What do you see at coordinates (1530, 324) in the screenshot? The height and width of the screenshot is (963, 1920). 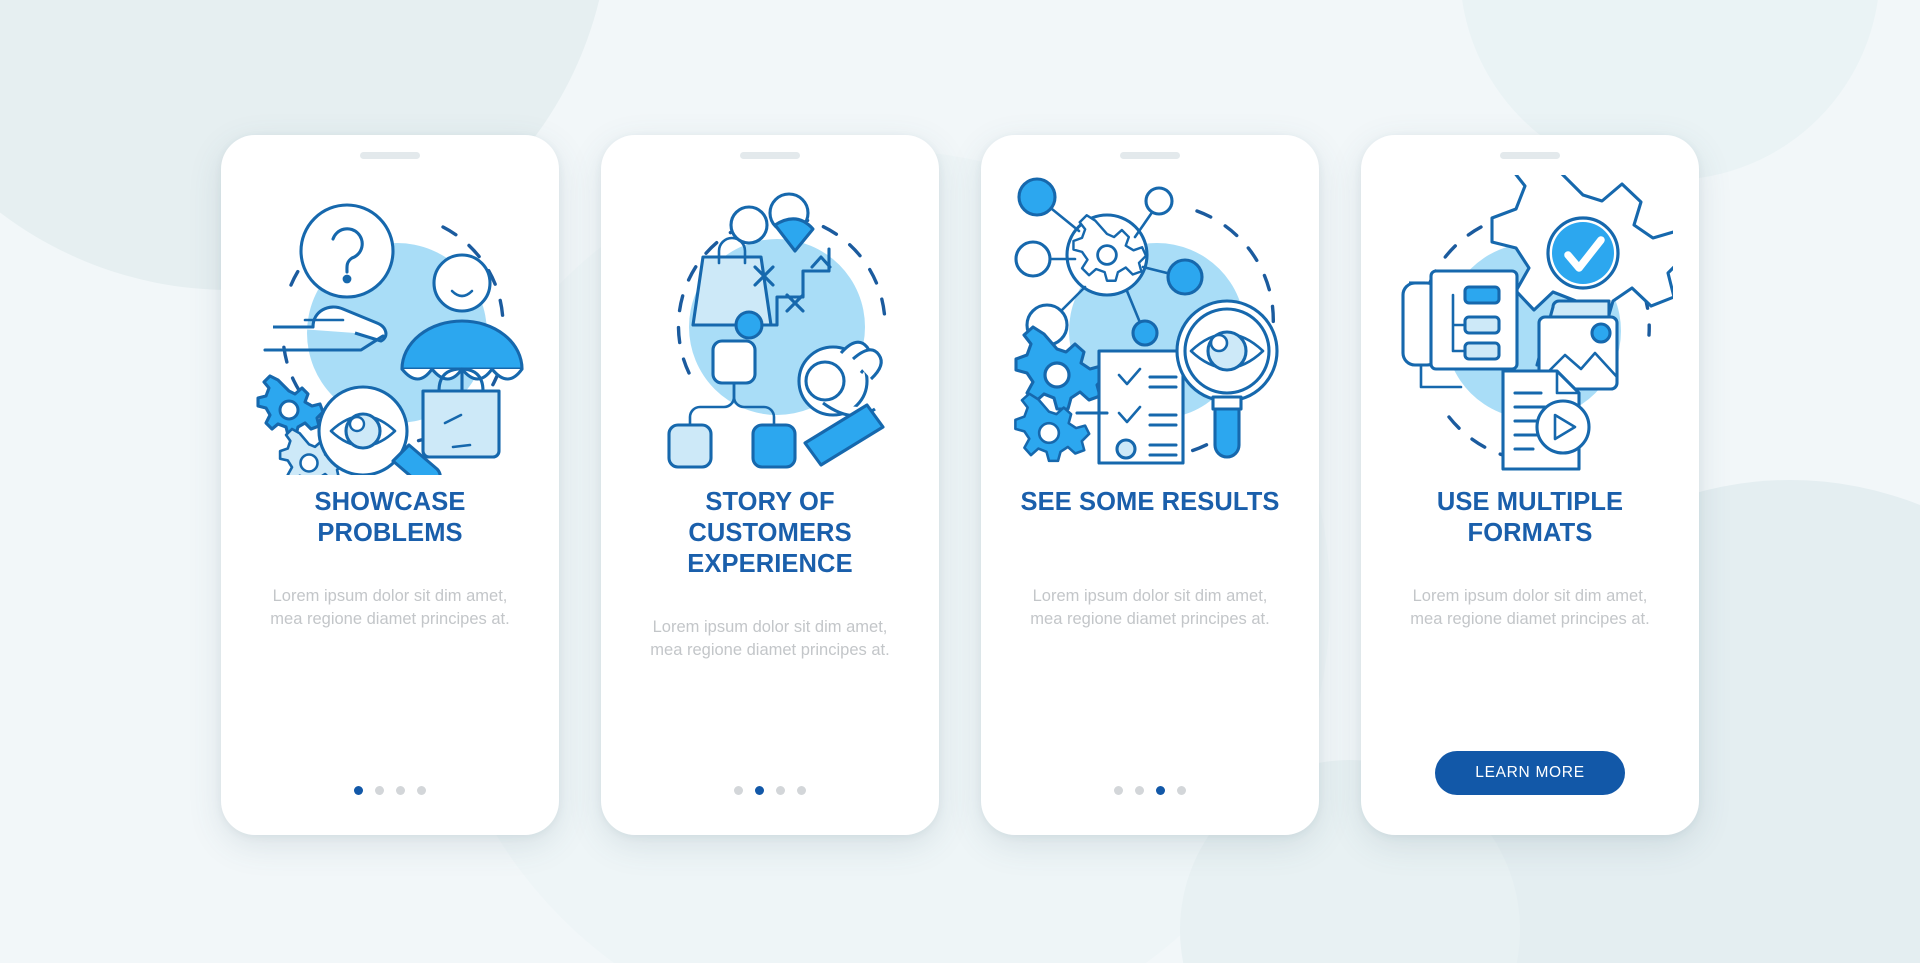 I see `monitor-gear-check-media-files-illustration` at bounding box center [1530, 324].